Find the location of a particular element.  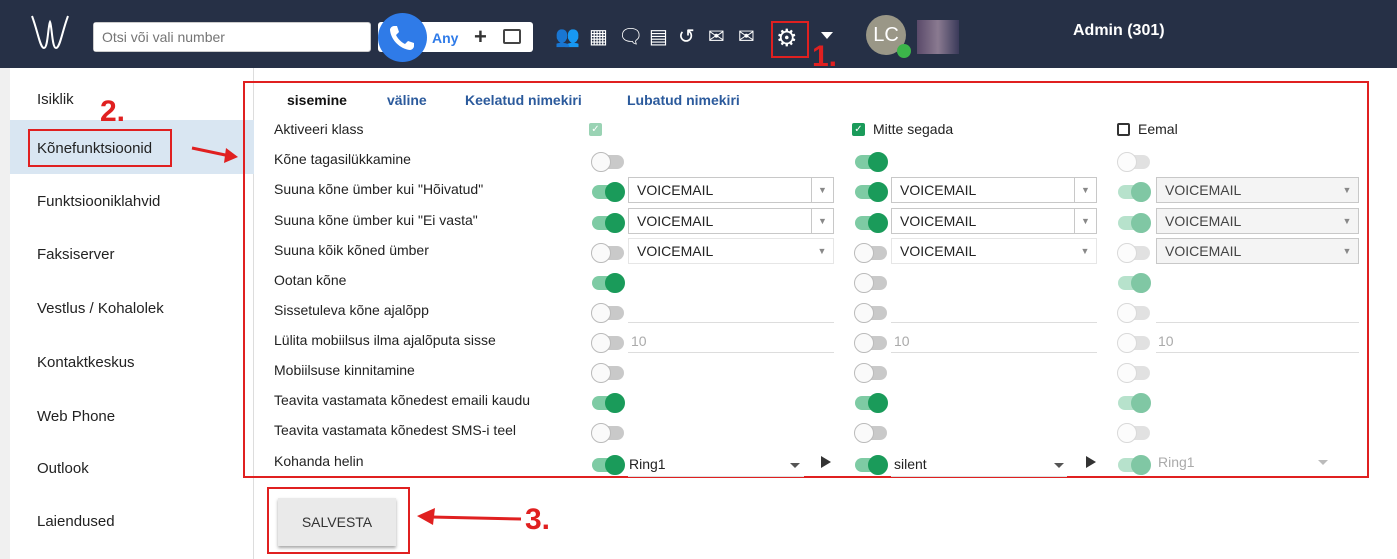

select-fwd-noanswer-col3: VOICEMAIL ▼ is located at coordinates (1257, 221).